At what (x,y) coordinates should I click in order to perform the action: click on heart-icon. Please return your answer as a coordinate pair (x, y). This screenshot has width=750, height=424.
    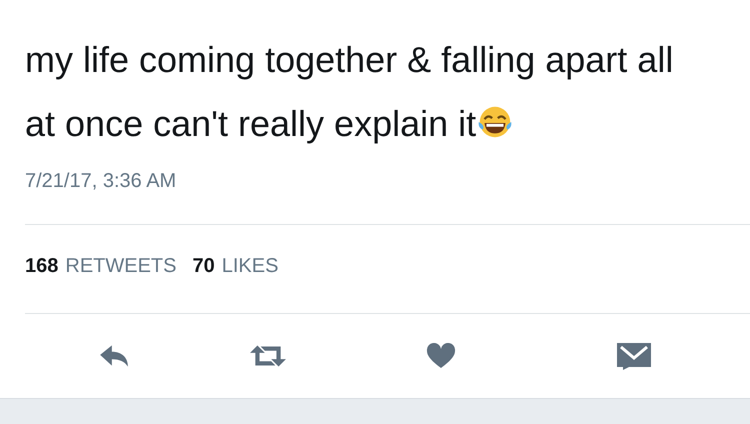
    Looking at the image, I should click on (441, 356).